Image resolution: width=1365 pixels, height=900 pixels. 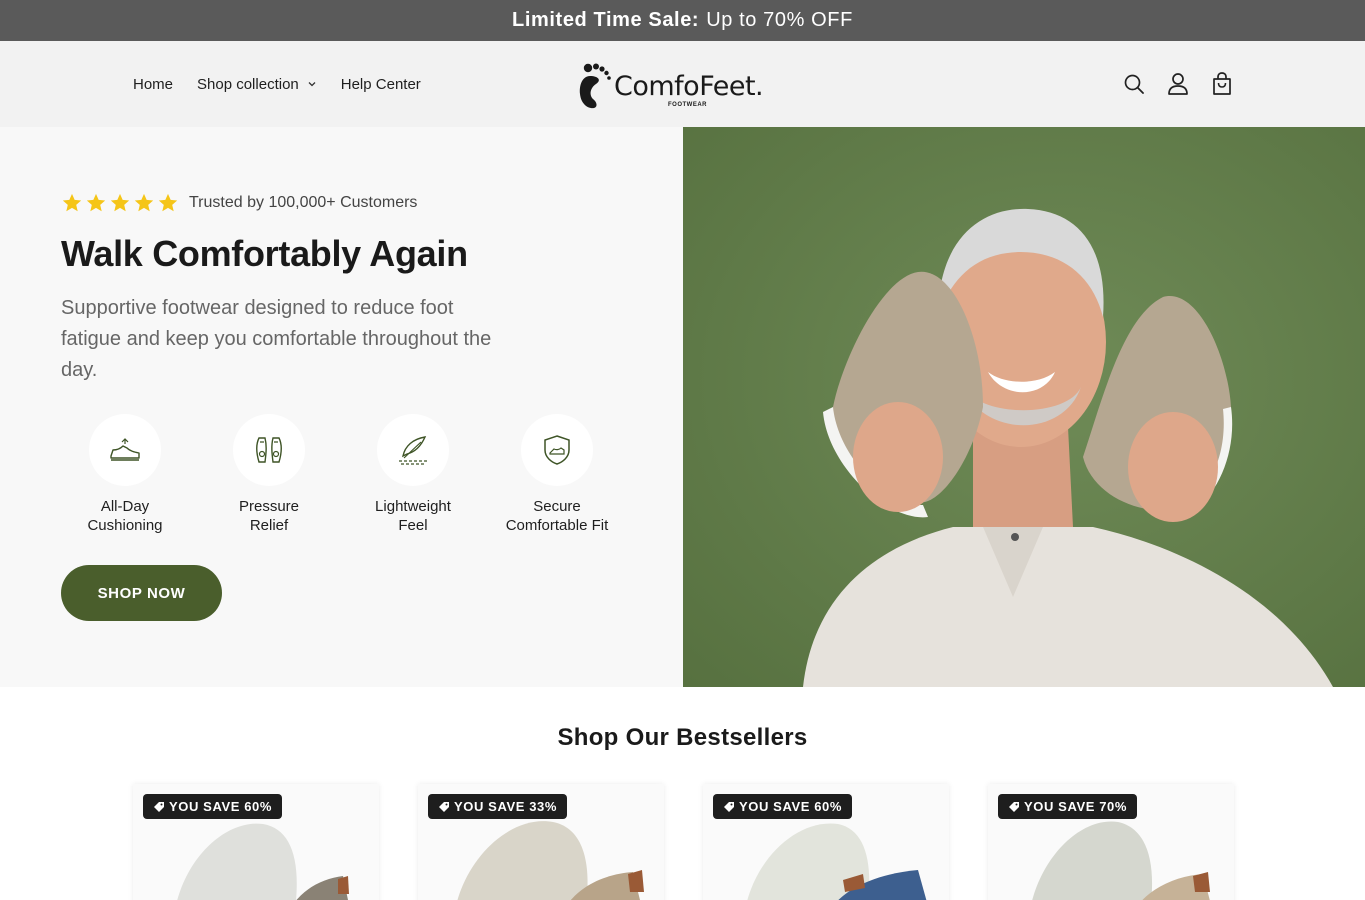 I want to click on feature-item: Lightweight Feel, so click(x=413, y=474).